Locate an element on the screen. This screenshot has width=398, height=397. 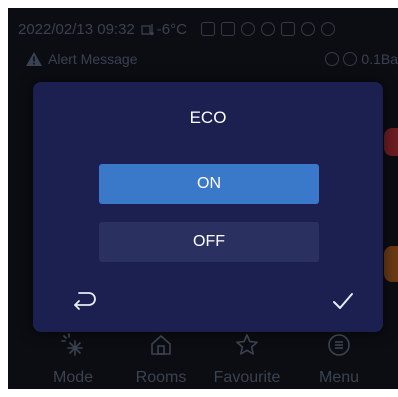
pressure-text: 0.1Ba is located at coordinates (379, 59).